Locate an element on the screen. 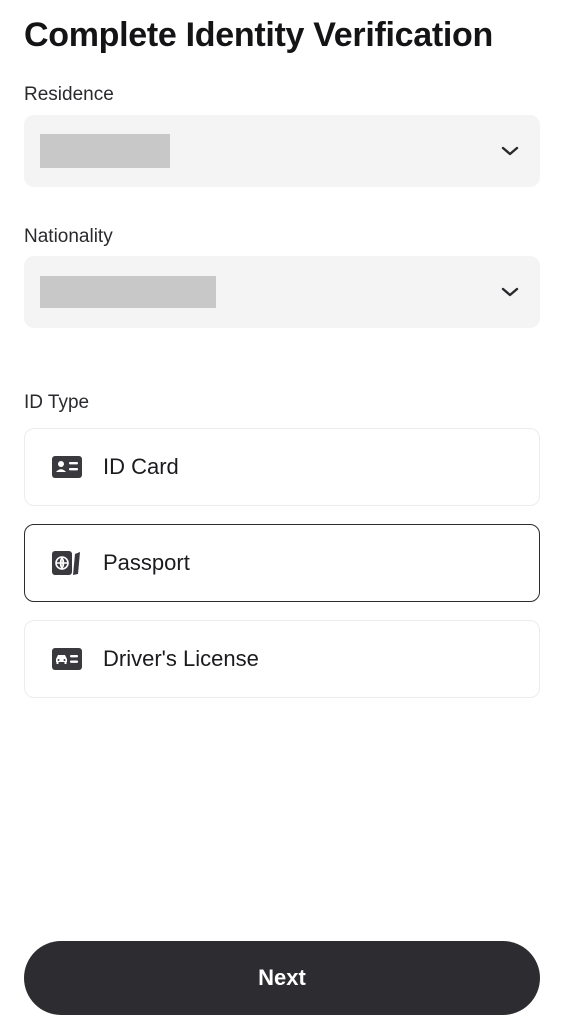 This screenshot has width=564, height=1024. next-button: Next is located at coordinates (282, 978).